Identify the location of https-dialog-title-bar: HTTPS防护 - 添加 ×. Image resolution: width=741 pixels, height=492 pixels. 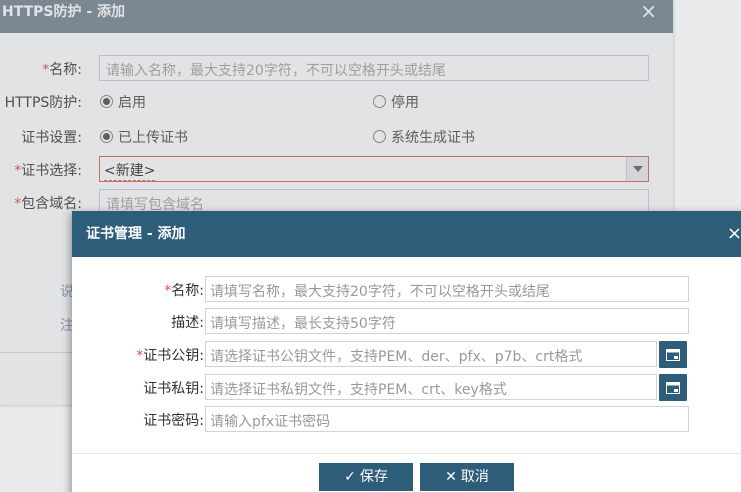
(336, 16).